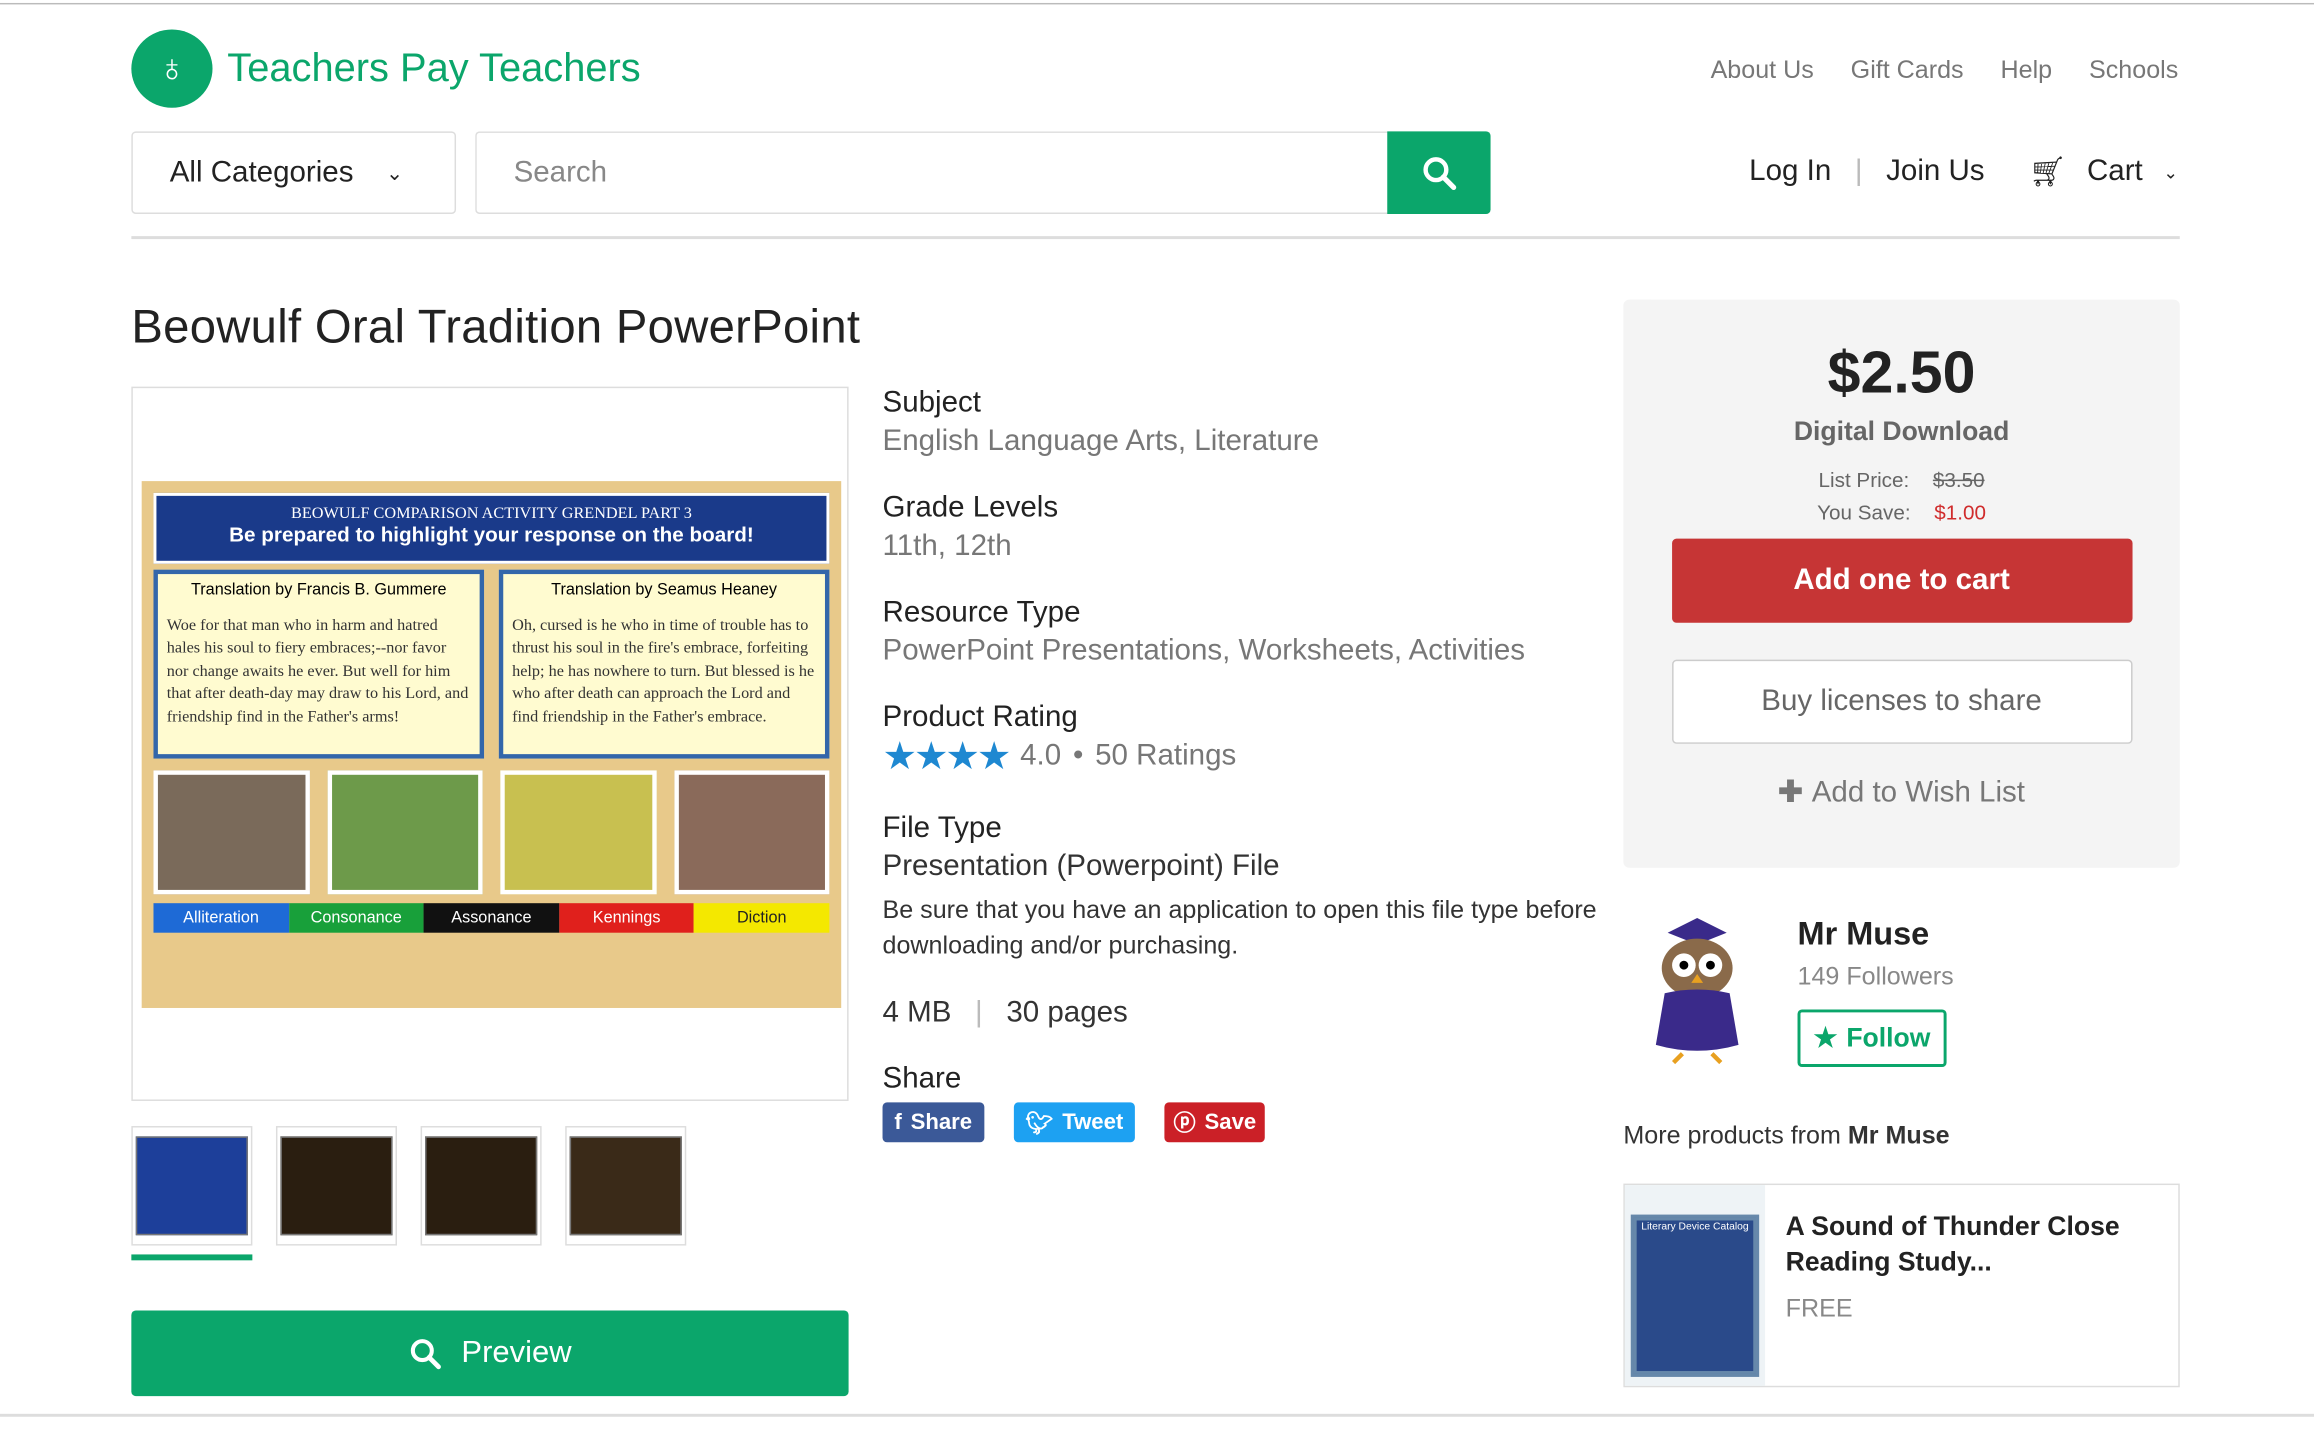  I want to click on buy-licenses-button: Buy licenses to share, so click(1901, 701).